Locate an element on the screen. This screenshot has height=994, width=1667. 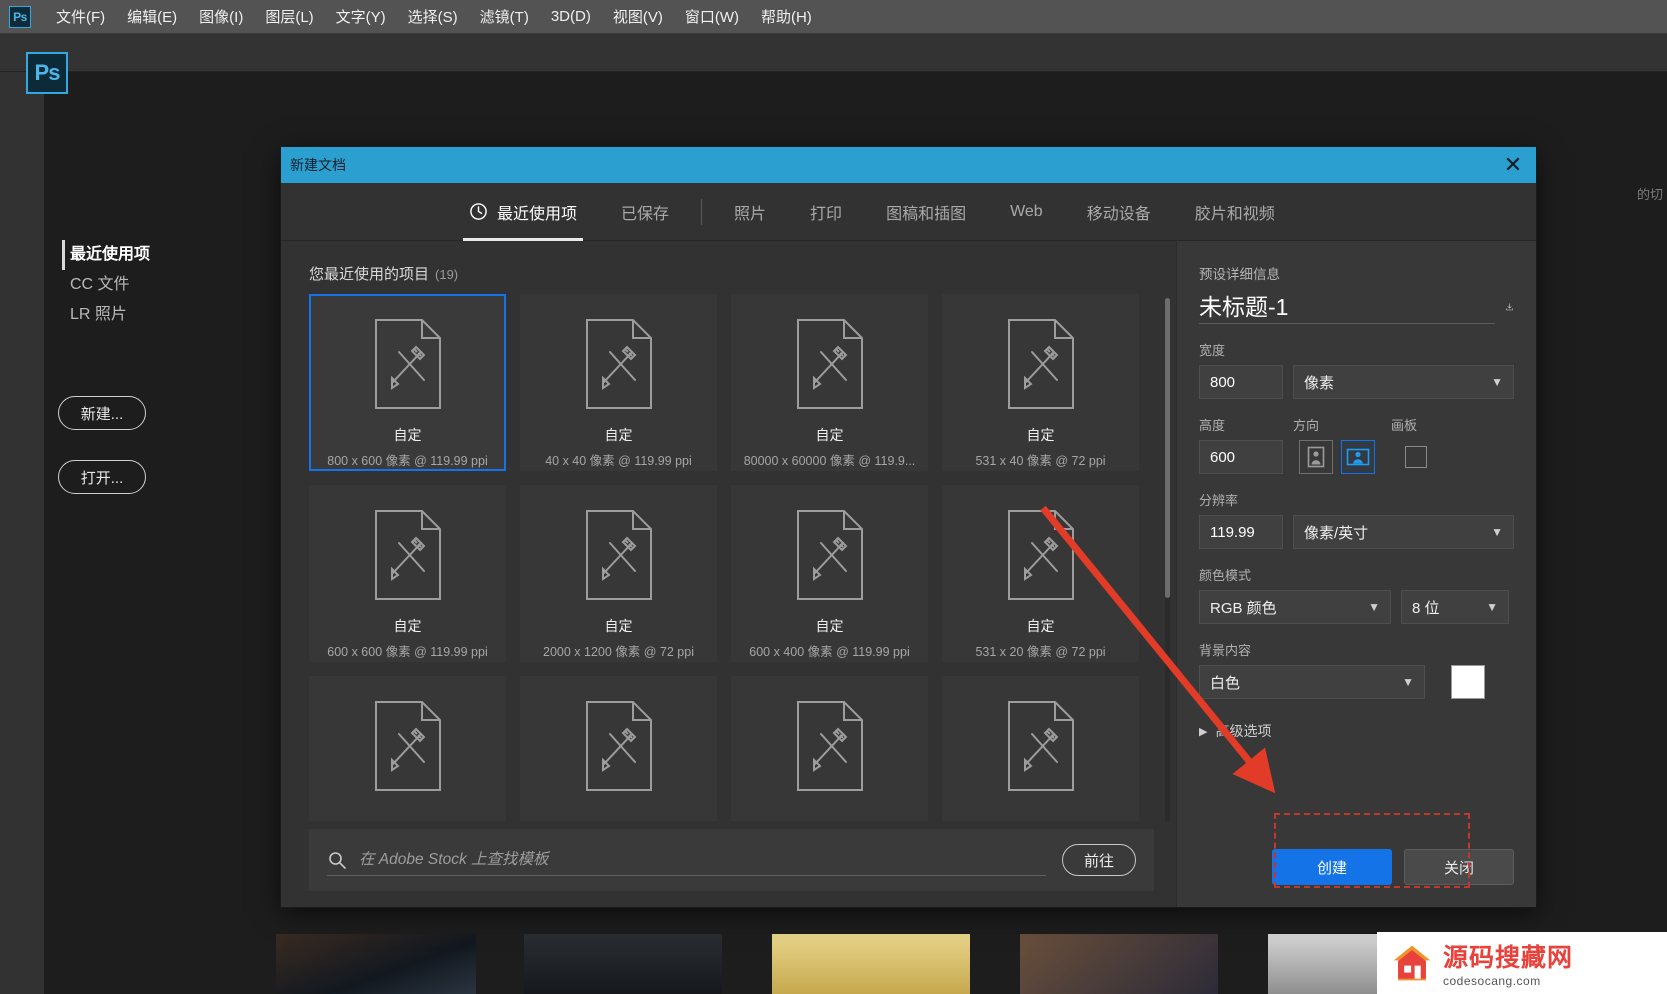
background-hint-text: 的切 is located at coordinates (1649, 194).